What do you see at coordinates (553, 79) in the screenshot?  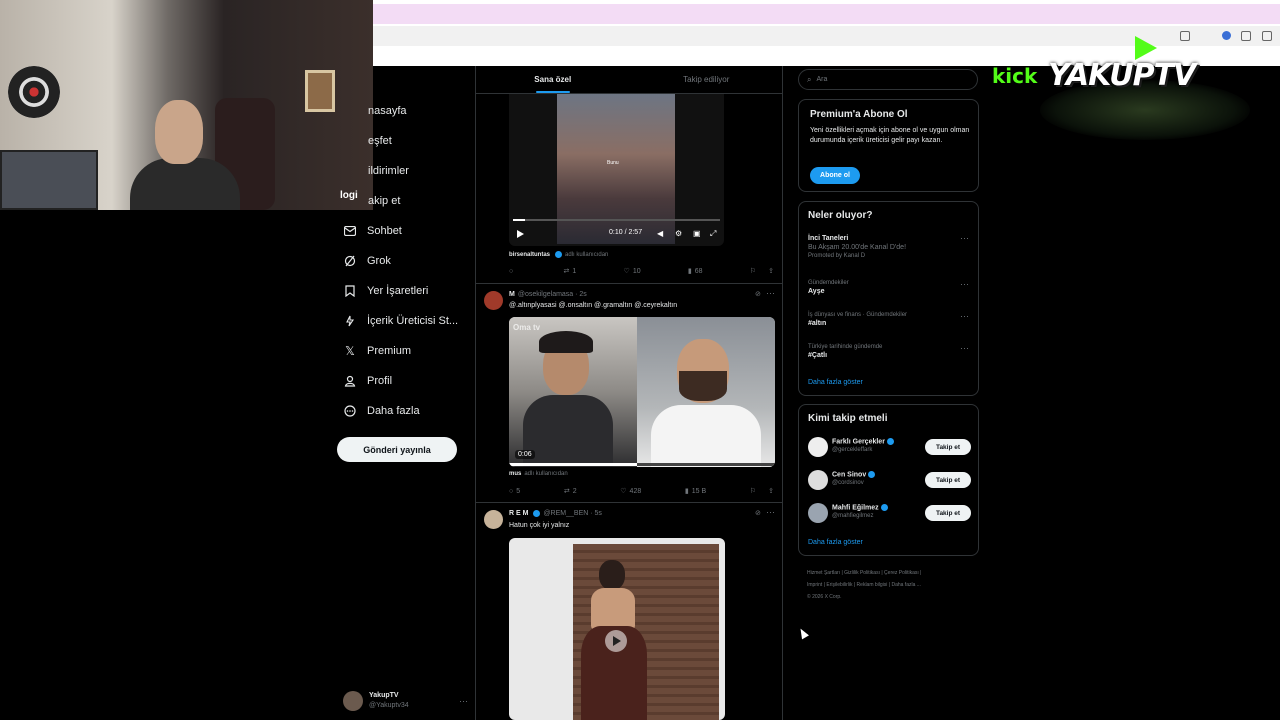 I see `tab-for-you: Sana özel` at bounding box center [553, 79].